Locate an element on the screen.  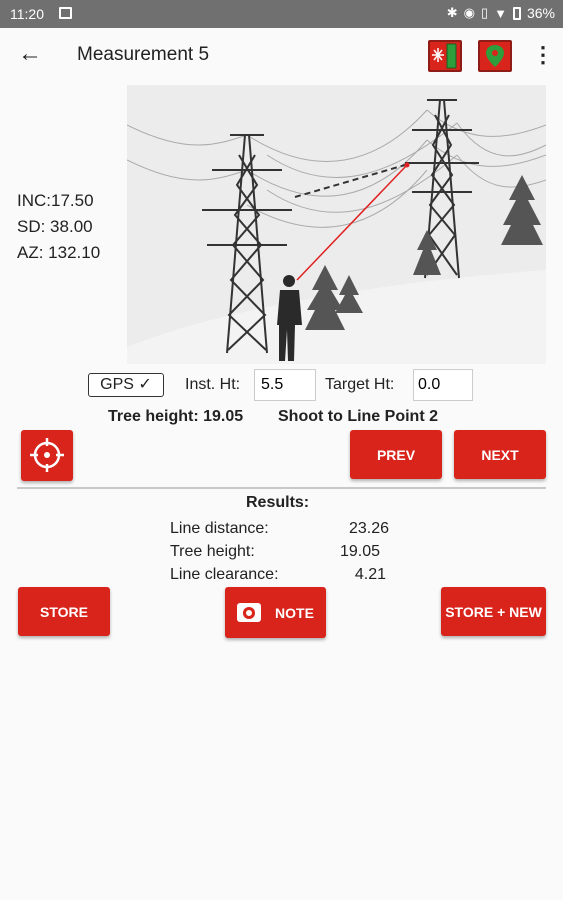
status-time: 11:20 is located at coordinates (27, 14).